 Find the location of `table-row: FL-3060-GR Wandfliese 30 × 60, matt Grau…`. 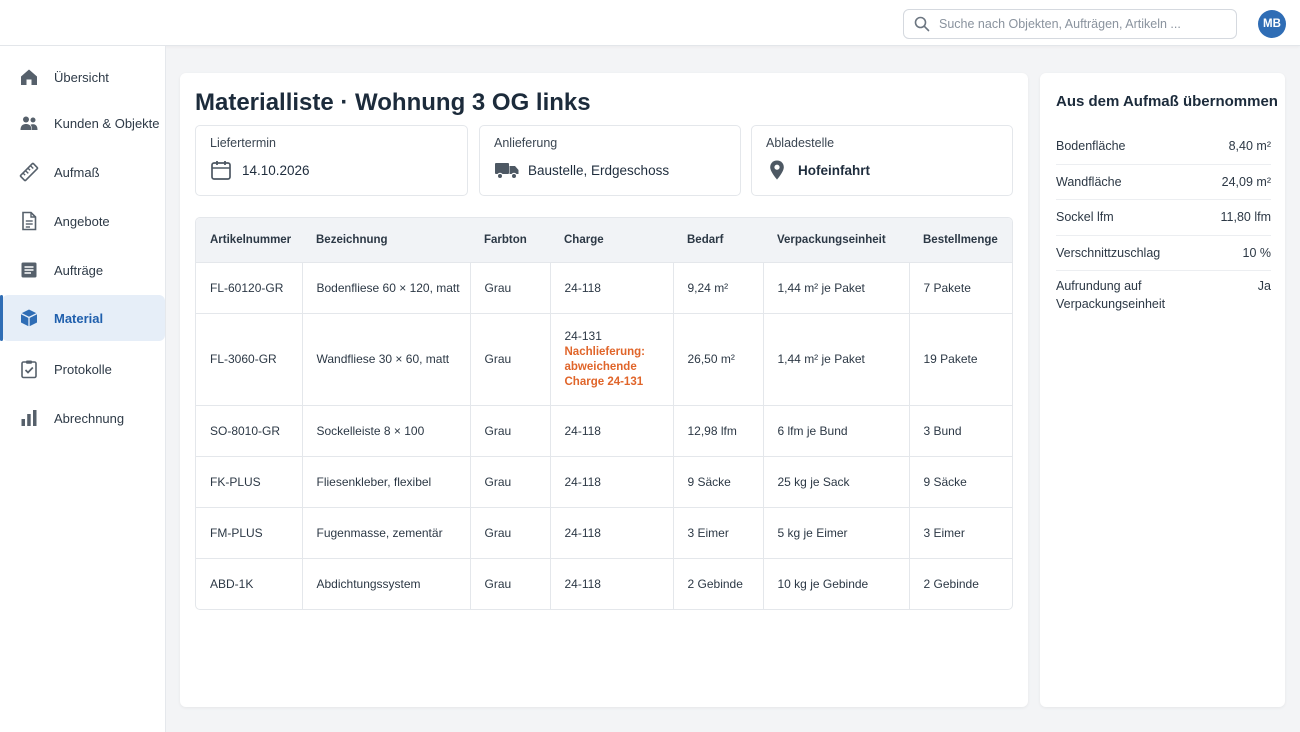

table-row: FL-3060-GR Wandfliese 30 × 60, matt Grau… is located at coordinates (604, 358).